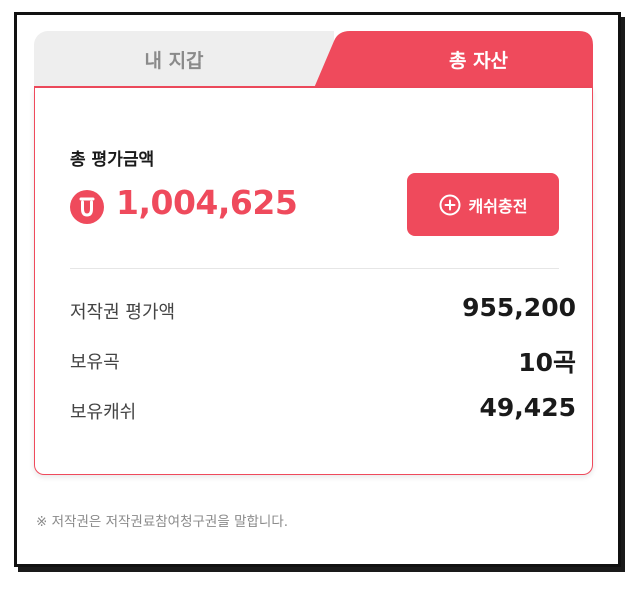 This screenshot has height=589, width=641. Describe the element at coordinates (314, 268) in the screenshot. I see `section-divider` at that location.